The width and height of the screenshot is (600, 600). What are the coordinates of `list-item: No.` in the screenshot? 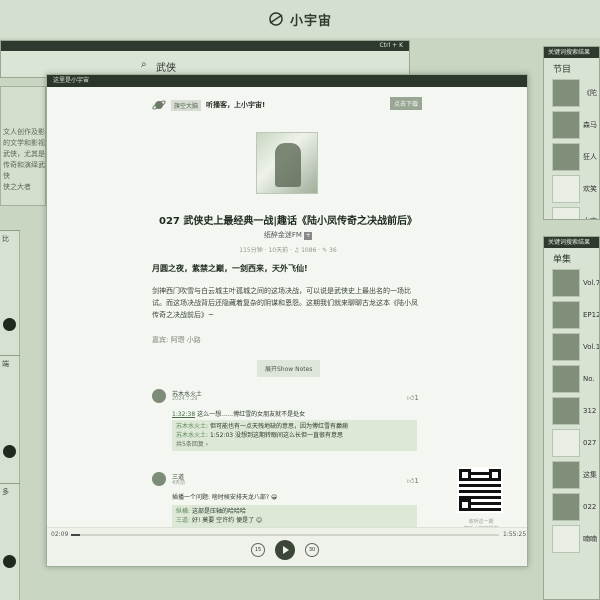 It's located at (571, 379).